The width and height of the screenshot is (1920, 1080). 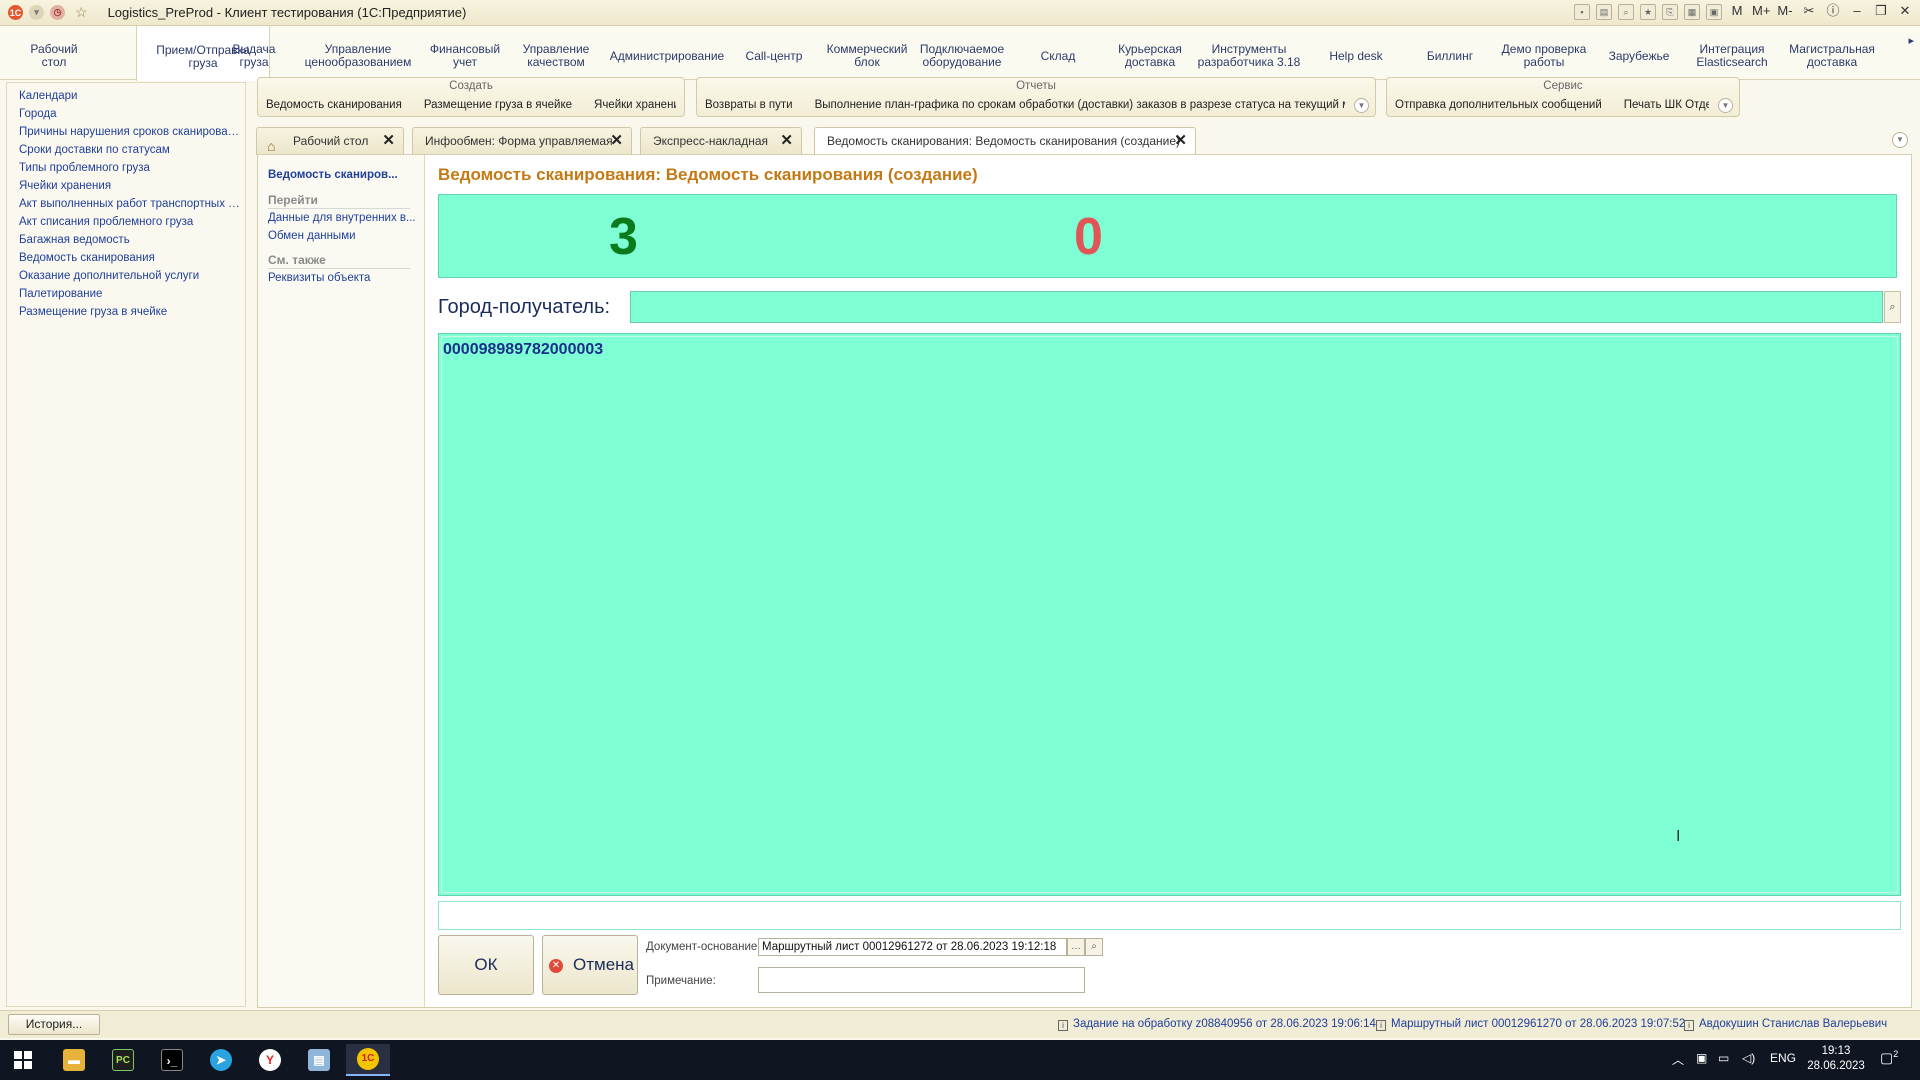 What do you see at coordinates (74, 1060) in the screenshot?
I see `file-explorer-icon: ▬` at bounding box center [74, 1060].